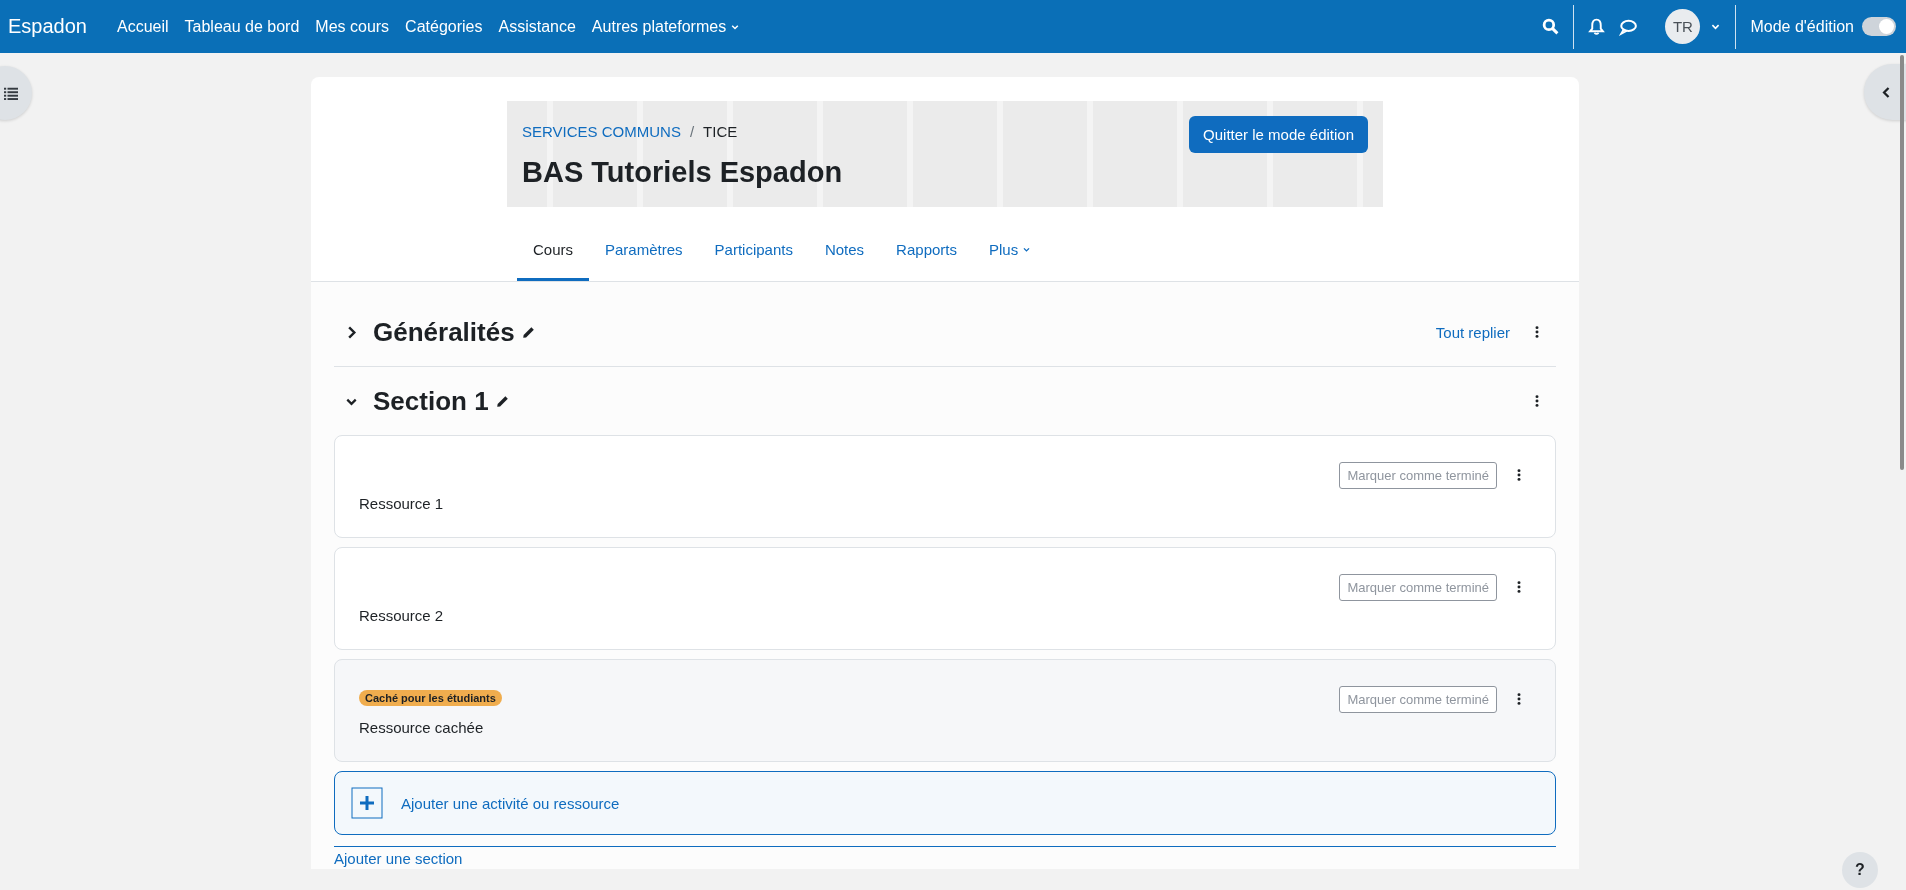  What do you see at coordinates (1551, 26) in the screenshot?
I see `search-icon` at bounding box center [1551, 26].